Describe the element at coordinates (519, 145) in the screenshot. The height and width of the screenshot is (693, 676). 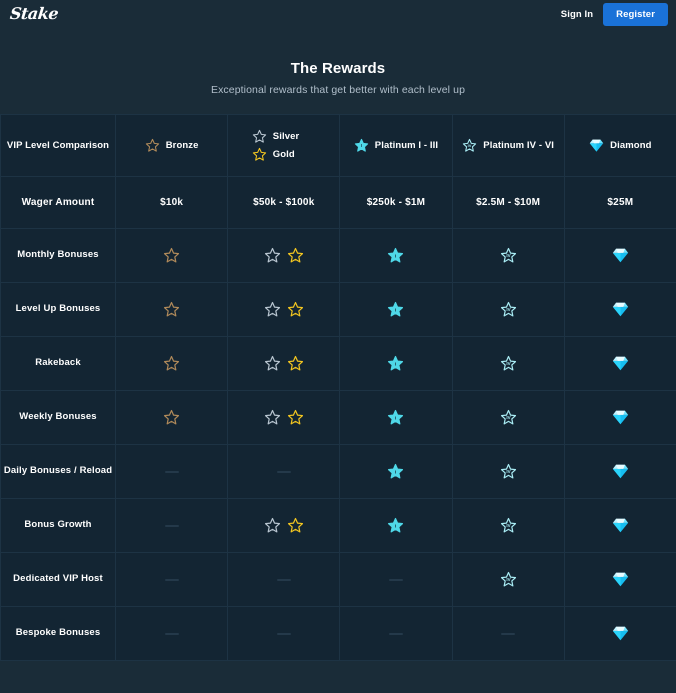
I see `column-label-plat46: Platinum IV - VI` at that location.